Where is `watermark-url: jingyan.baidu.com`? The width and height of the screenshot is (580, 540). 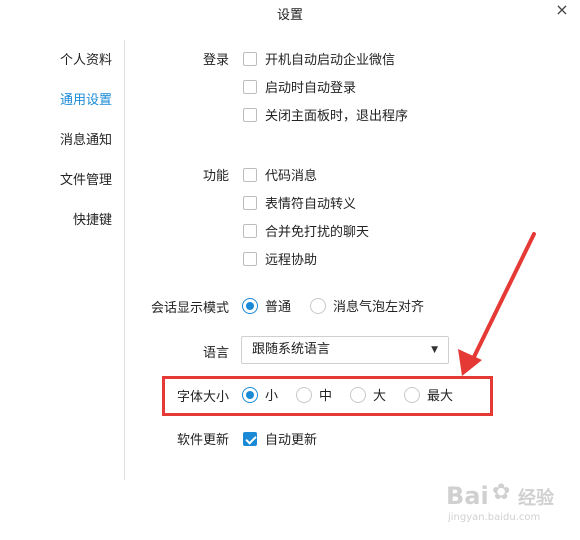 watermark-url: jingyan.baidu.com is located at coordinates (494, 517).